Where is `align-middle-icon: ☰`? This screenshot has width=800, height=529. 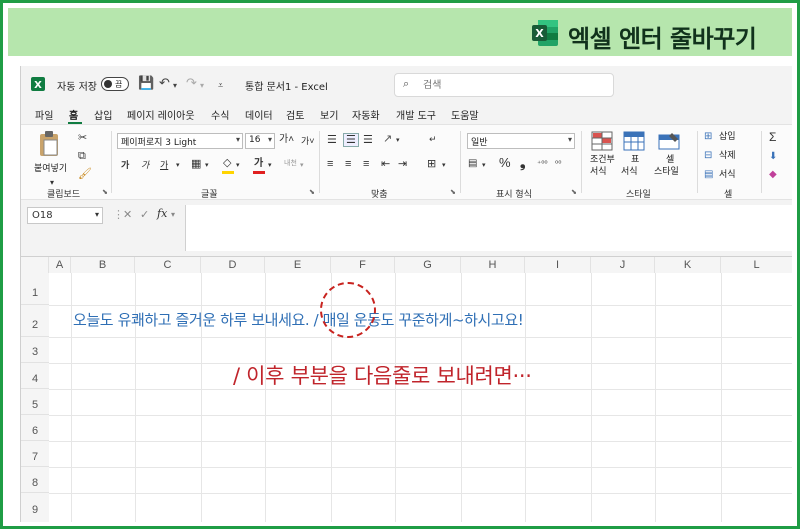
align-middle-icon: ☰ is located at coordinates (351, 140).